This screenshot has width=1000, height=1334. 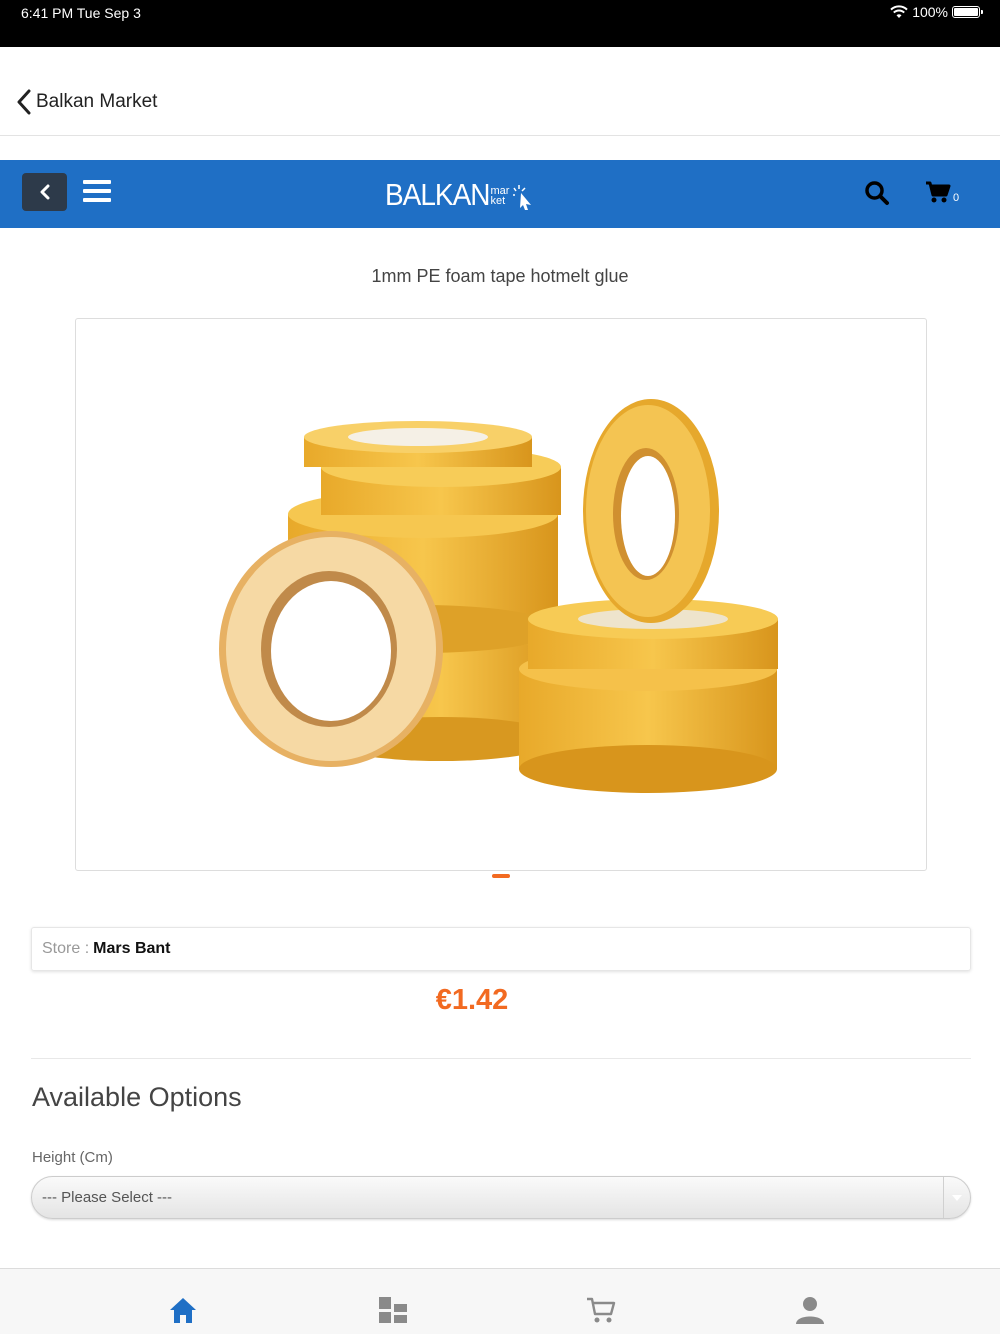 I want to click on divider, so click(x=501, y=1058).